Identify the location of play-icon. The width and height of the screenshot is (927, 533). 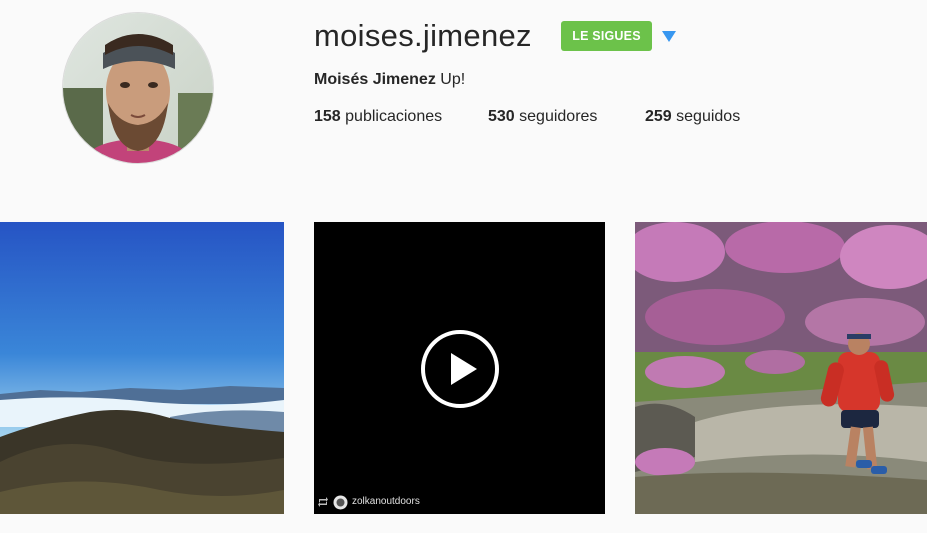
(460, 369).